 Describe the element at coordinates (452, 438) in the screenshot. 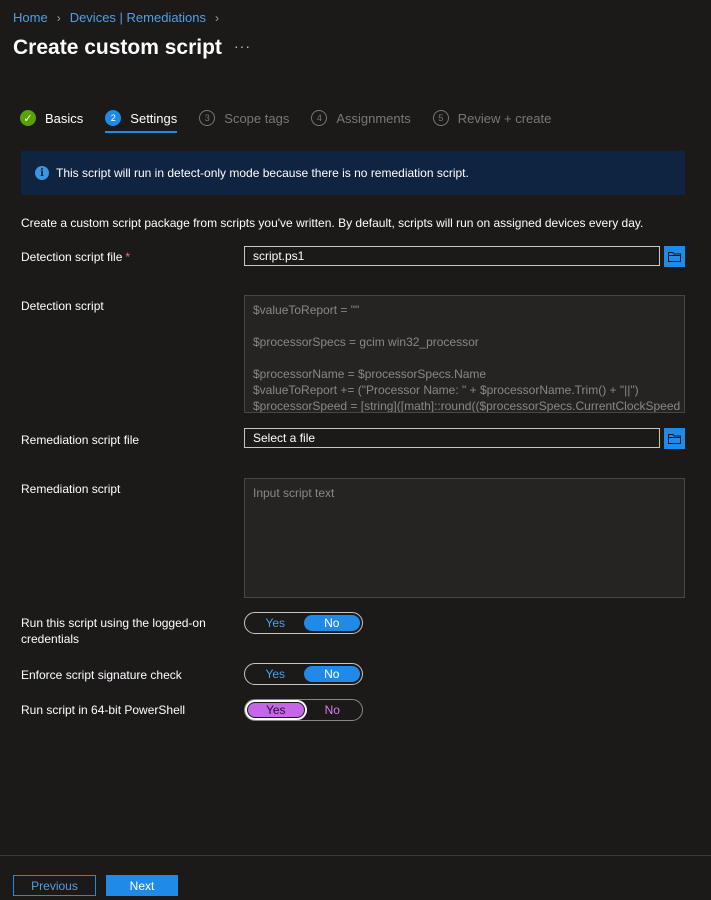

I see `remediation-file-input: Select a file` at that location.